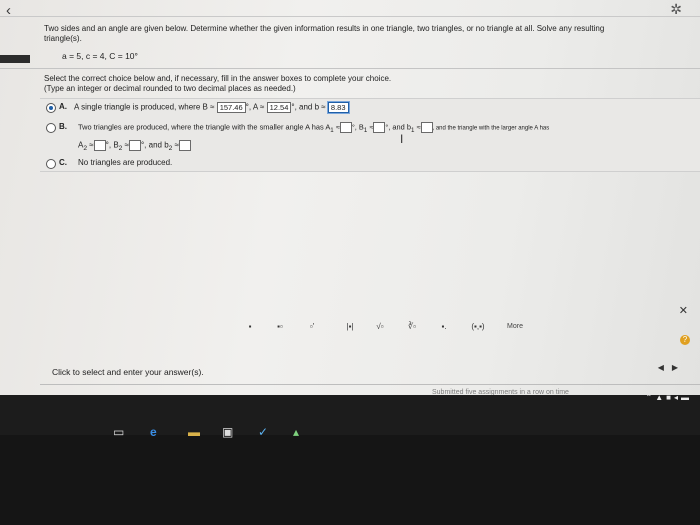 The image size is (700, 525). What do you see at coordinates (669, 397) in the screenshot?
I see `system-tray: ⌃▲■◂▬` at bounding box center [669, 397].